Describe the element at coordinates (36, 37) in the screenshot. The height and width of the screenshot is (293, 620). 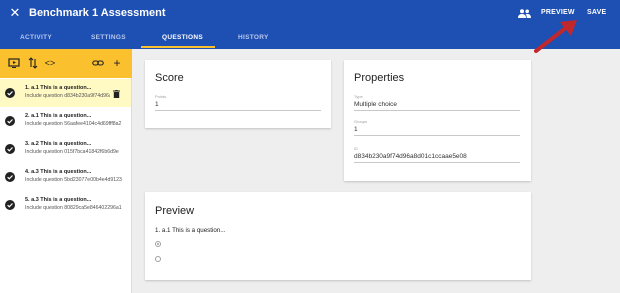
I see `tab-activity: ACTIVITY` at that location.